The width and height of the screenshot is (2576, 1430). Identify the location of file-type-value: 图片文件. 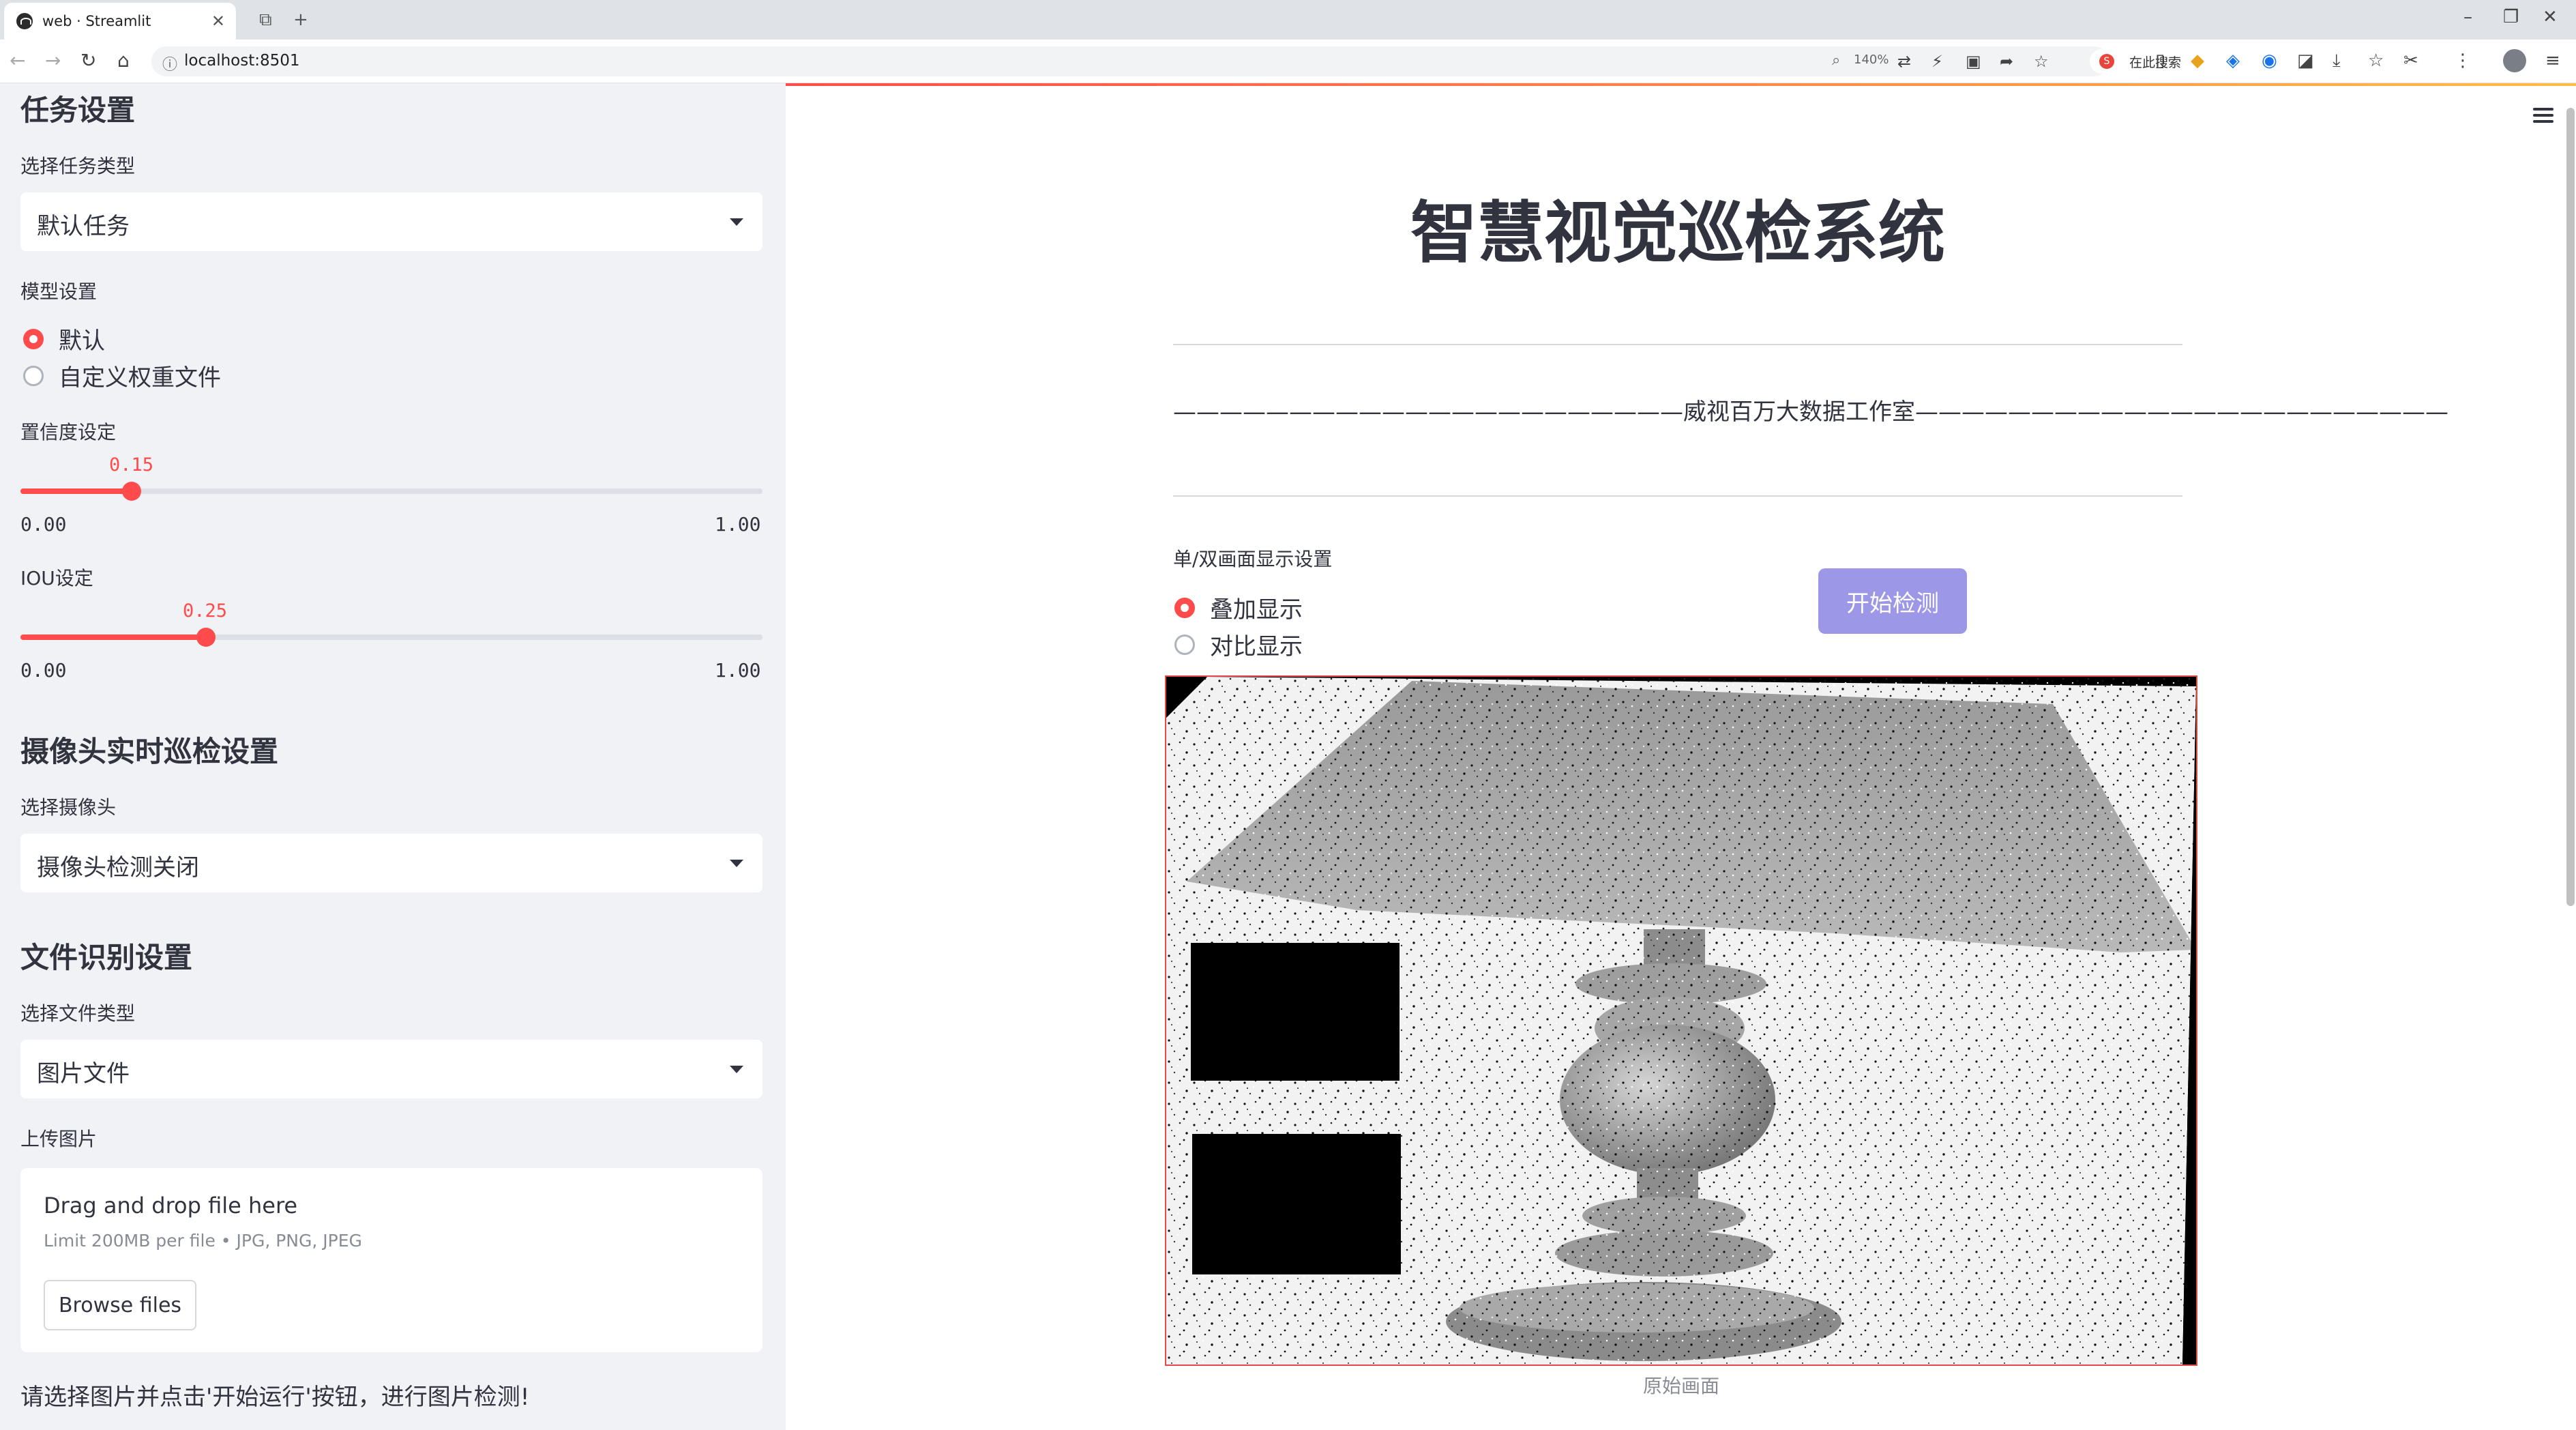
(83, 1074).